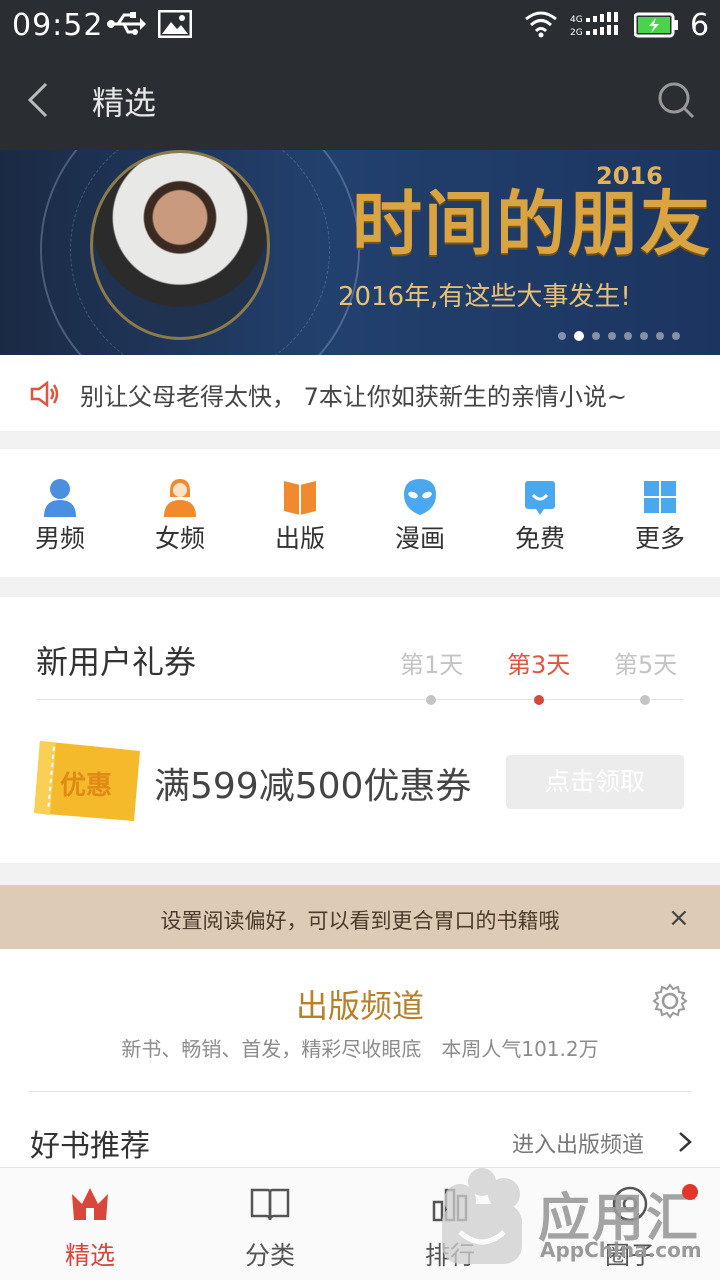  Describe the element at coordinates (659, 538) in the screenshot. I see `category-label: 更多` at that location.